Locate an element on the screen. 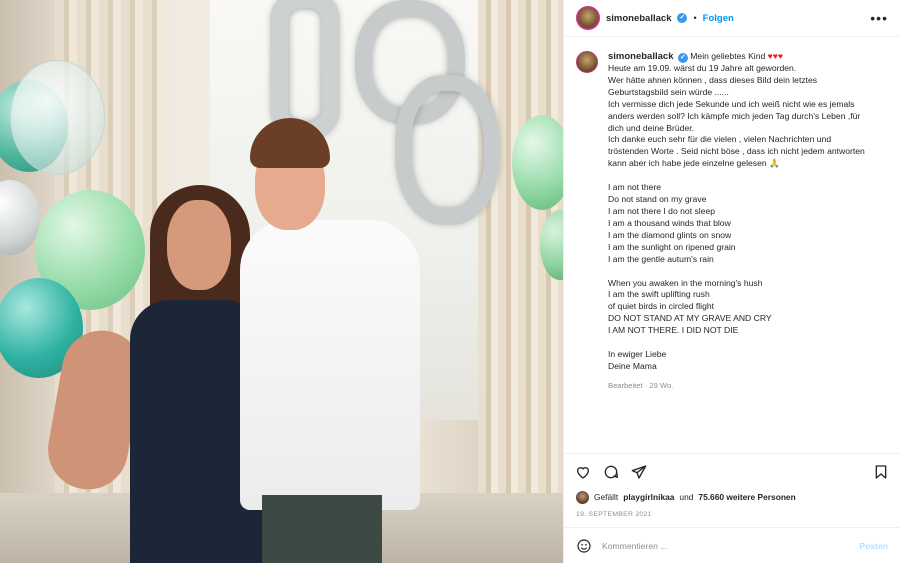  avatar is located at coordinates (588, 18).